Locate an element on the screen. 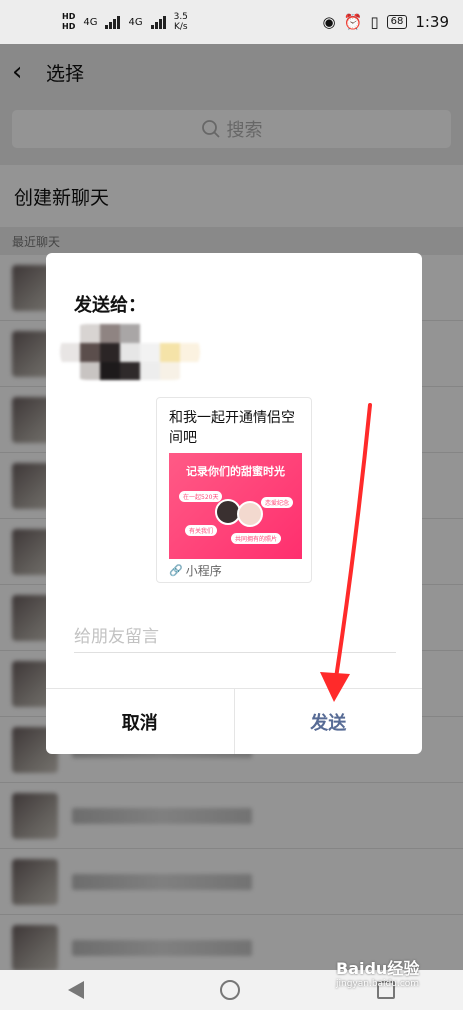 Image resolution: width=463 pixels, height=1010 pixels. network-speed: 3.5 K/s is located at coordinates (181, 22).